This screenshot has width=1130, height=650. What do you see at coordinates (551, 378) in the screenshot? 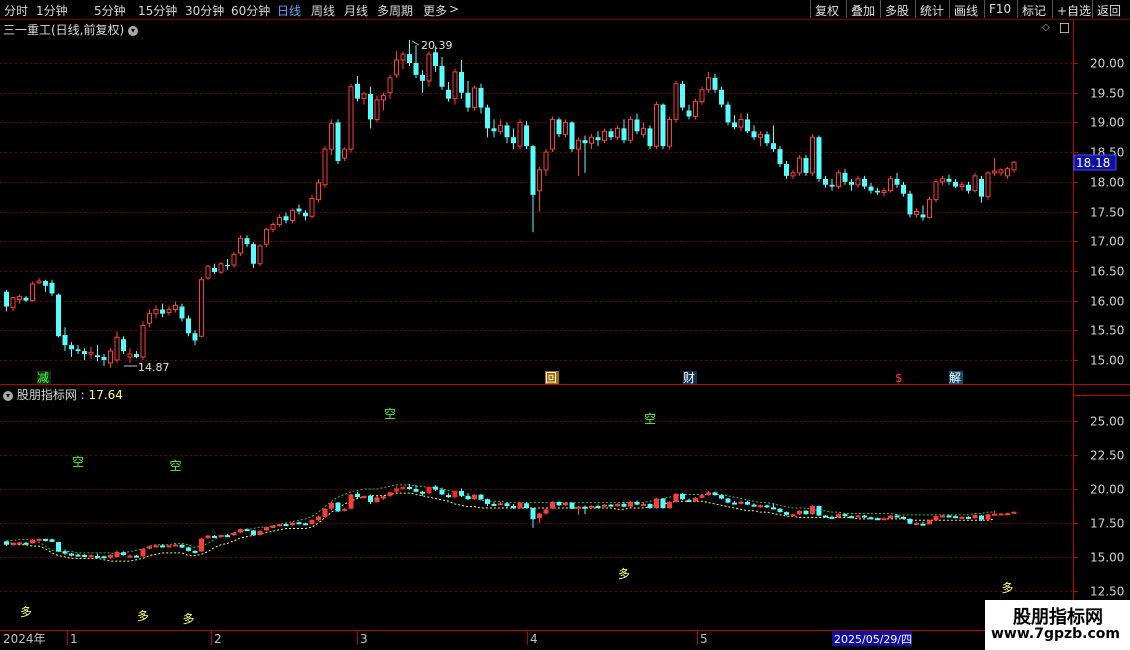
I see `marker-hui: 回` at bounding box center [551, 378].